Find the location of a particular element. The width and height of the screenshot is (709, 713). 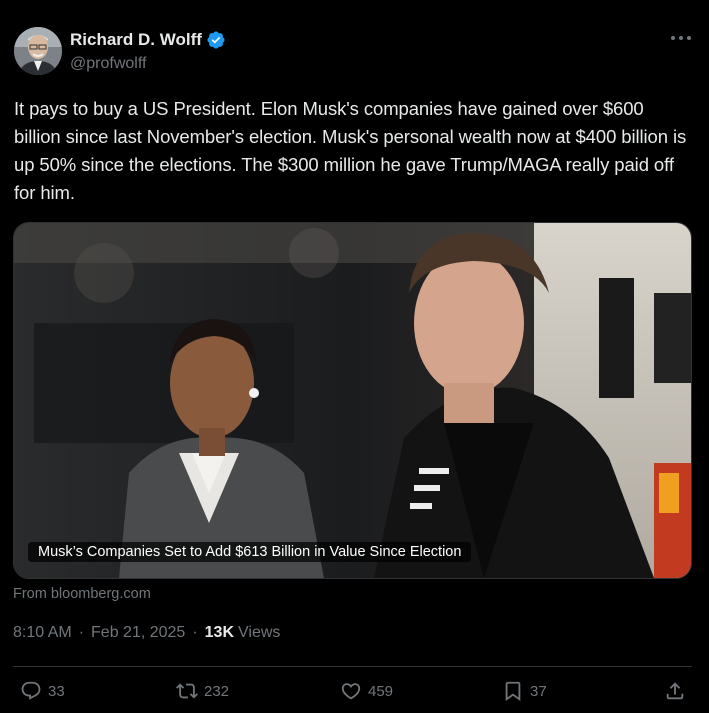

link-source: From bloomberg.com is located at coordinates (82, 594).